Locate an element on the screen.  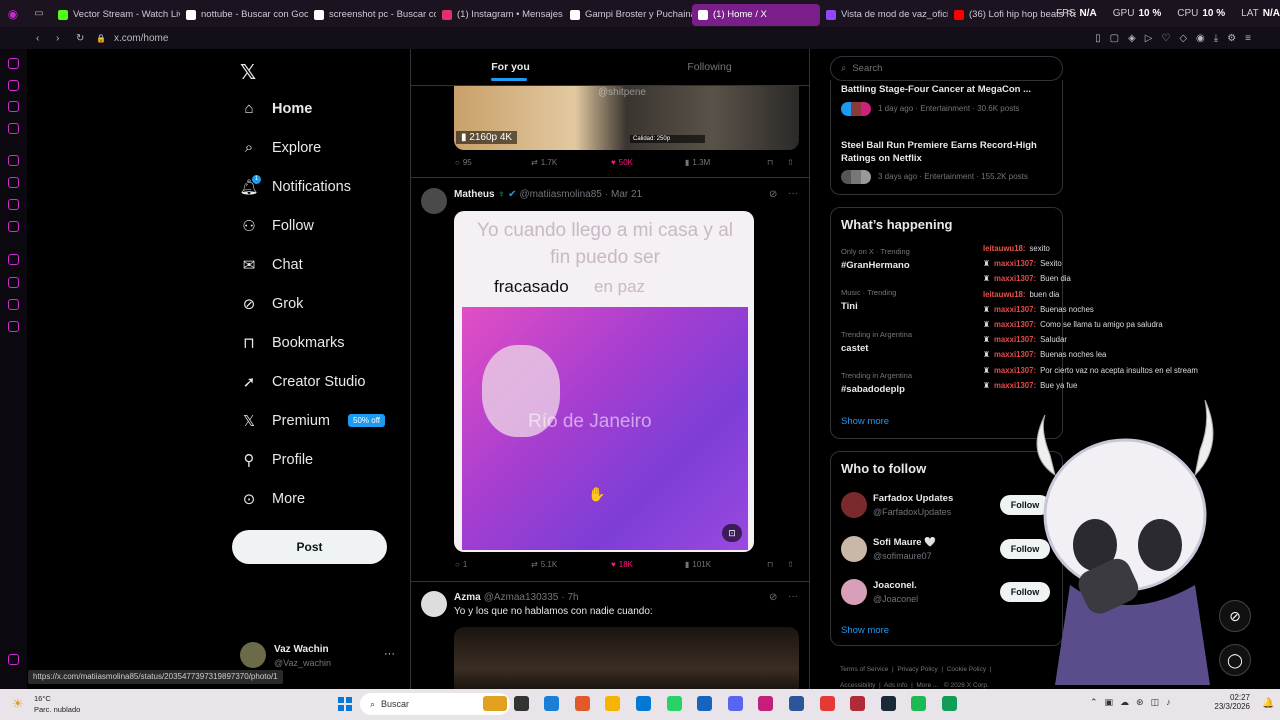
trend-name: #sabadodeplp is located at coordinates (873, 389).